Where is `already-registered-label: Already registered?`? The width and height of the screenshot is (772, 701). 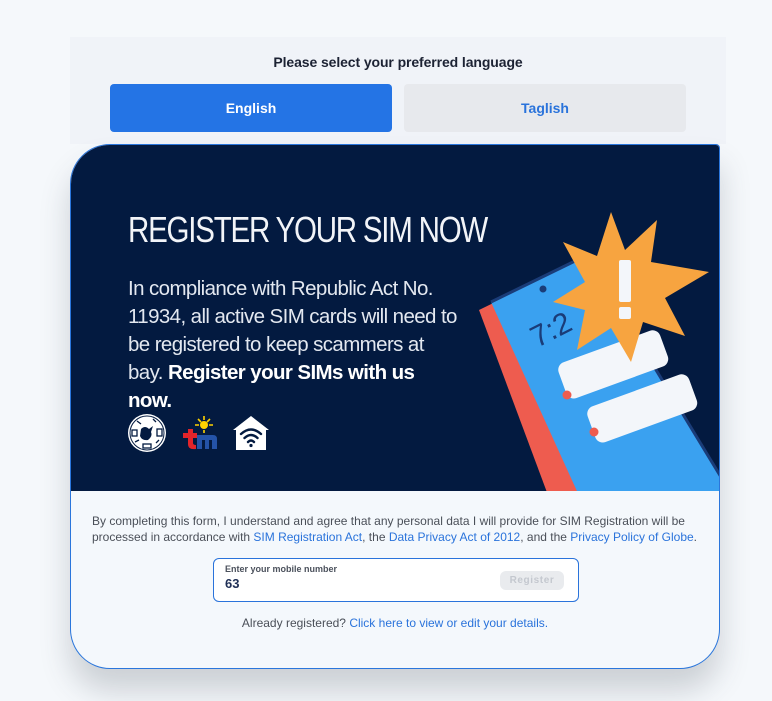 already-registered-label: Already registered? is located at coordinates (295, 623).